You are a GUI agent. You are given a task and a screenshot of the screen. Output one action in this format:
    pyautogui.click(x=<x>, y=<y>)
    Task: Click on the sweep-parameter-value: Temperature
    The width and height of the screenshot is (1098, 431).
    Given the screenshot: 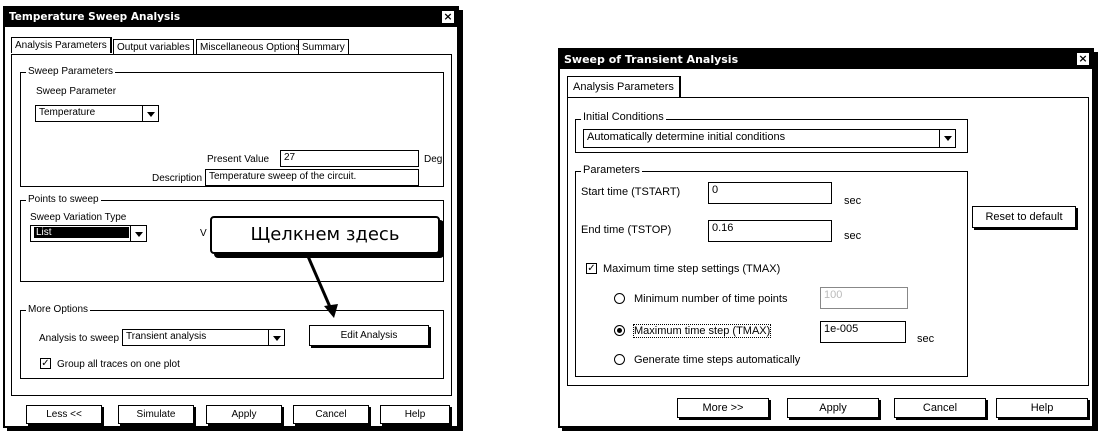 What is the action you would take?
    pyautogui.click(x=67, y=112)
    